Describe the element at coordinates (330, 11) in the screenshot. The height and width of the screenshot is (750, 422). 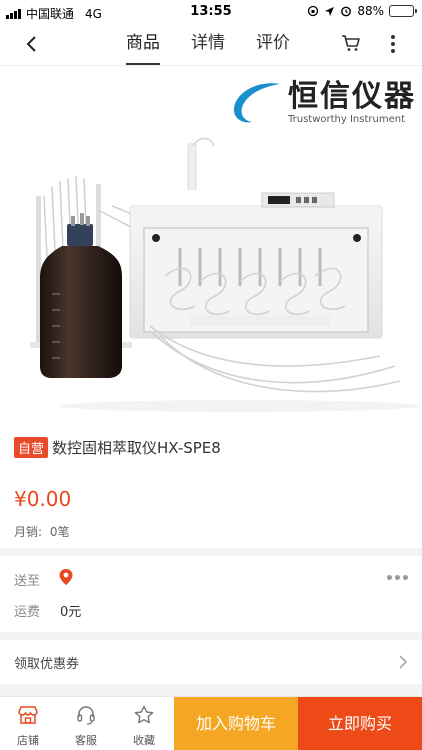
I see `location-arrow-icon` at that location.